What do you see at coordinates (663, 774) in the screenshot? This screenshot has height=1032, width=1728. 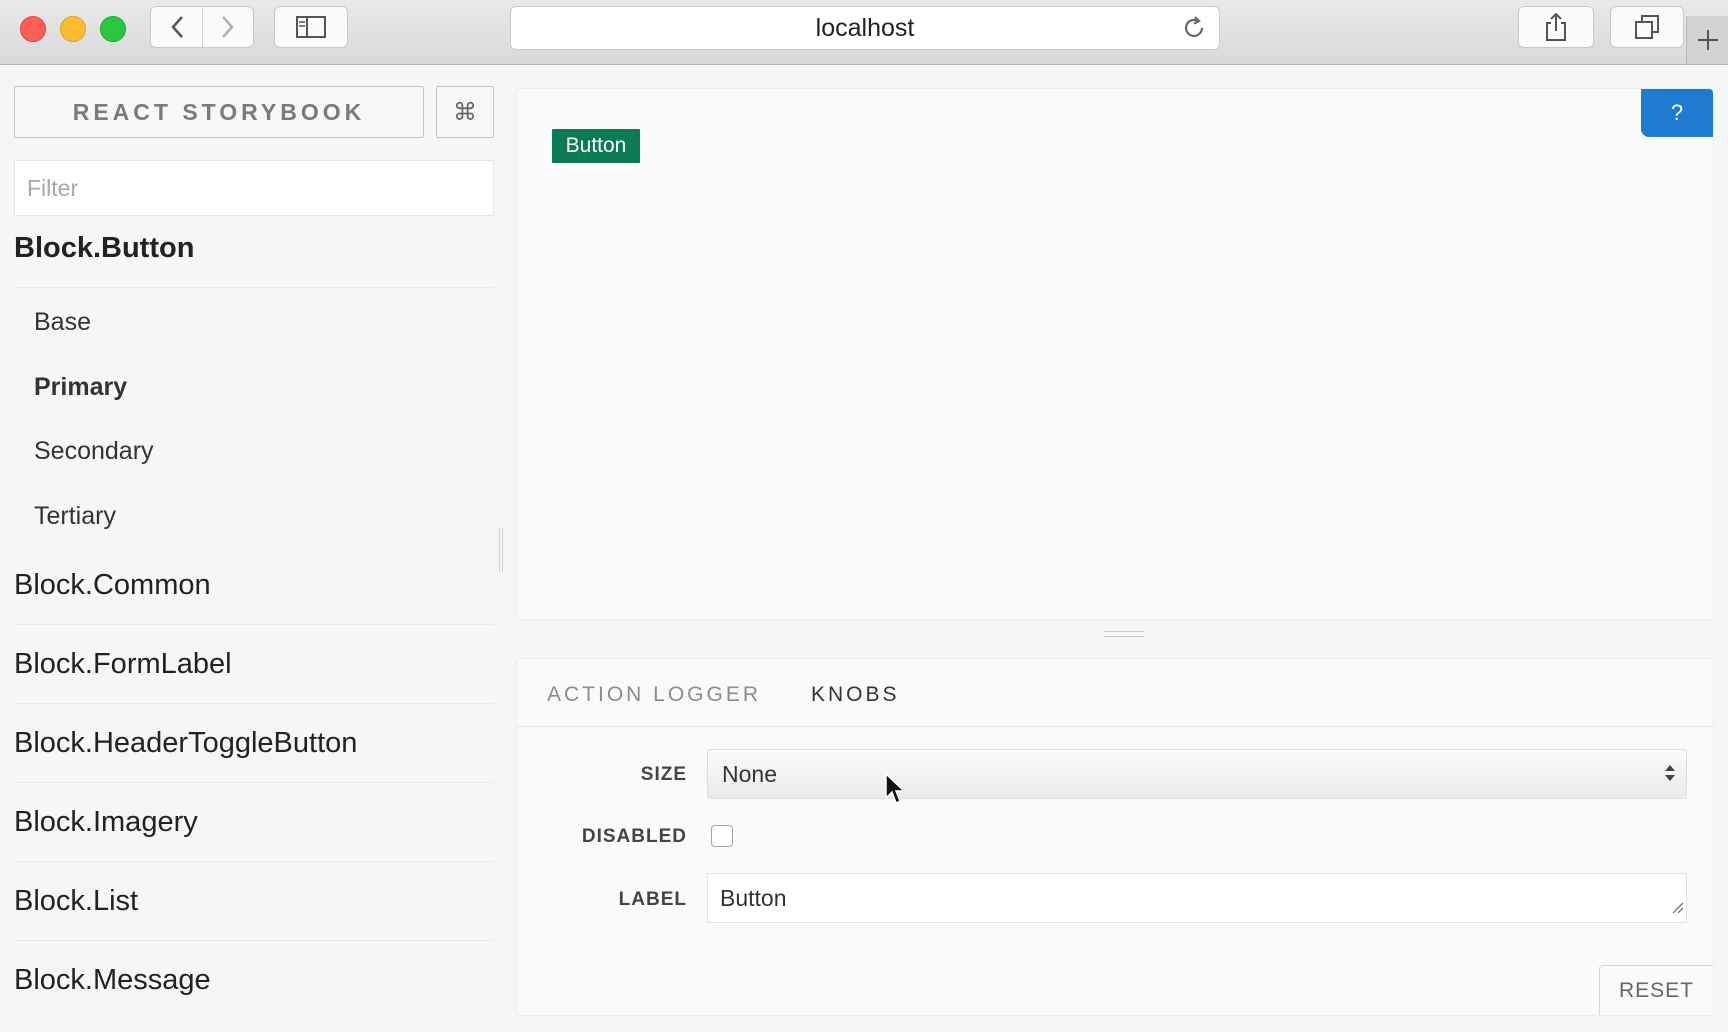 I see `knob-size-label: SIZE` at bounding box center [663, 774].